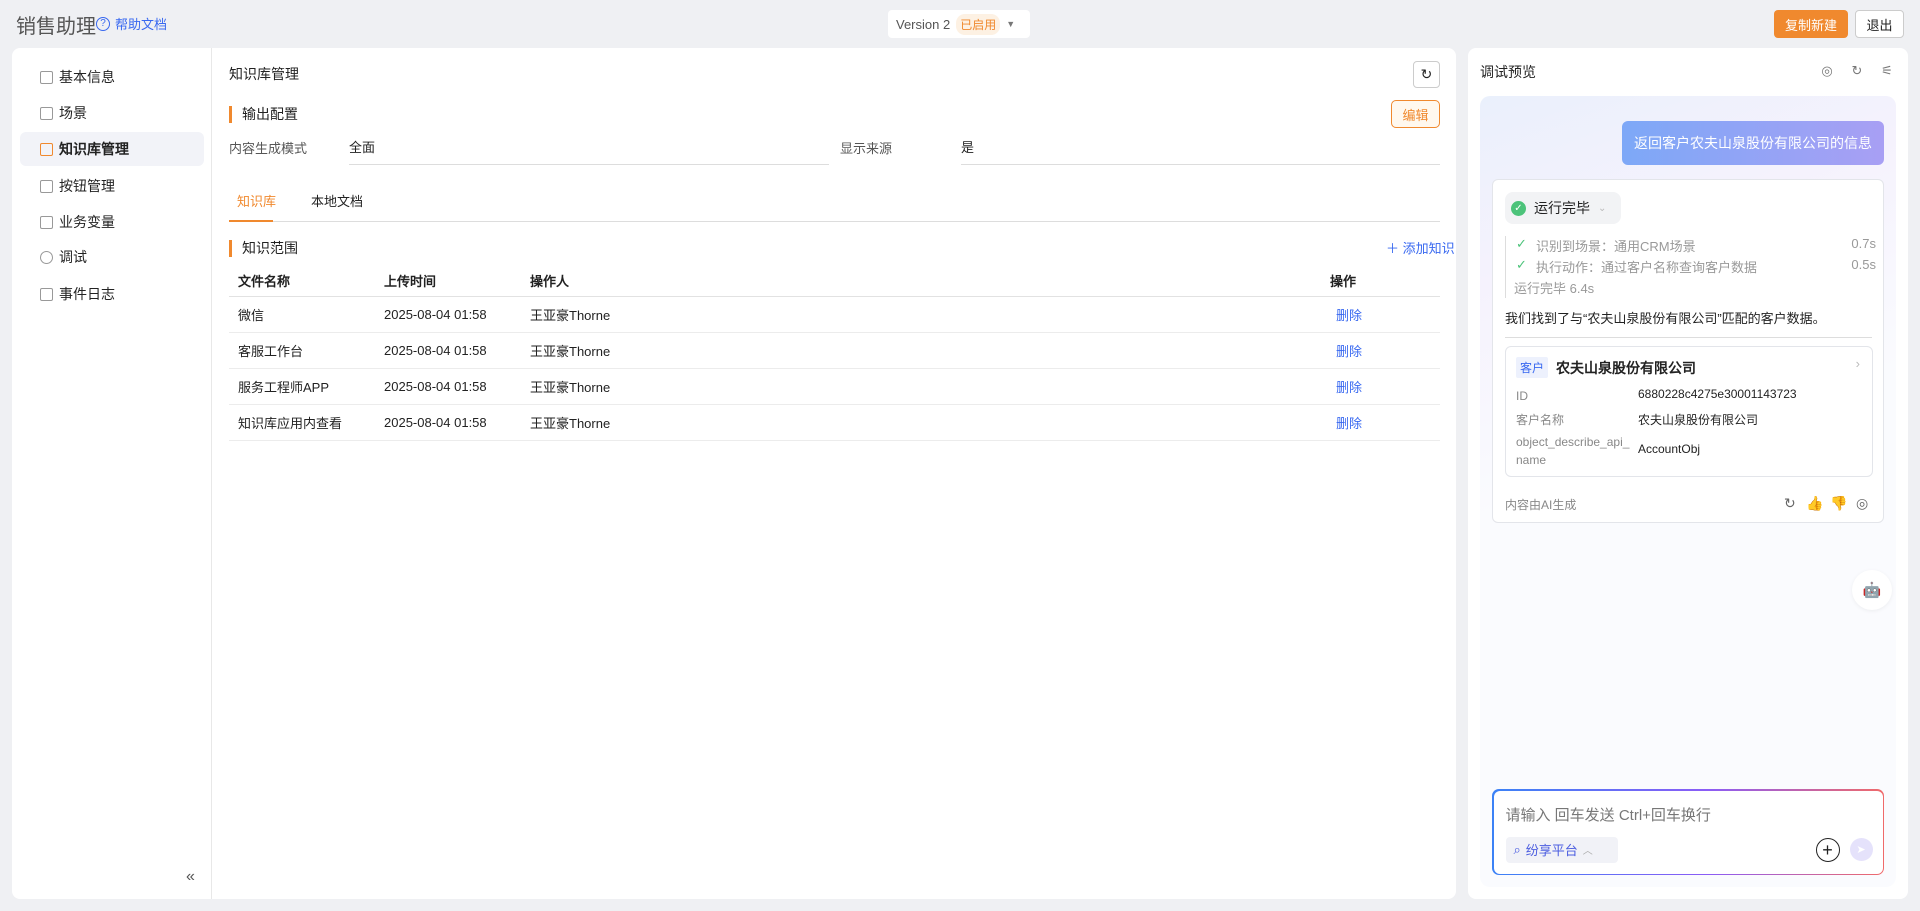 Image resolution: width=1920 pixels, height=911 pixels. What do you see at coordinates (1790, 503) in the screenshot?
I see `regenerate-icon: ↻` at bounding box center [1790, 503].